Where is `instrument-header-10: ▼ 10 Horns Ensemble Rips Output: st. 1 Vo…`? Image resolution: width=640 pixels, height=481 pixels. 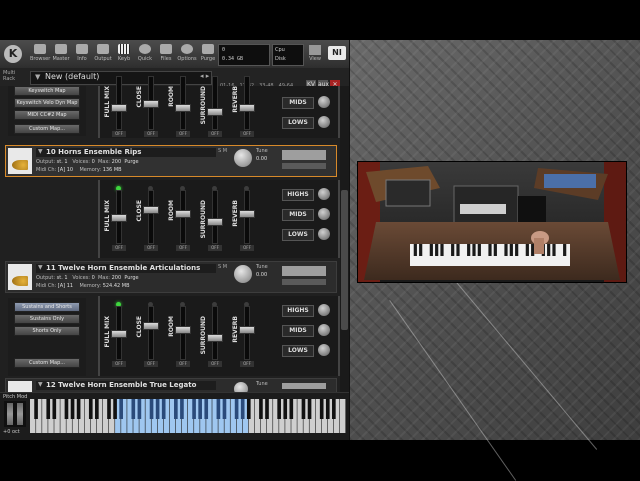 instrument-header-10: ▼ 10 Horns Ensemble Rips Output: st. 1 Vo… is located at coordinates (171, 161).